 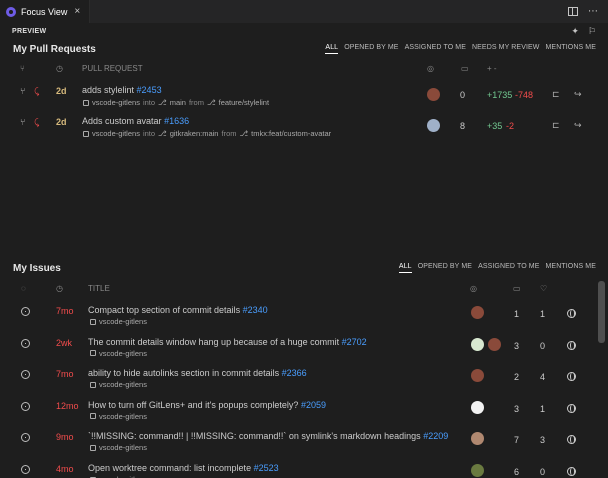 What do you see at coordinates (108, 90) in the screenshot?
I see `pr-title-text: adds stylelint` at bounding box center [108, 90].